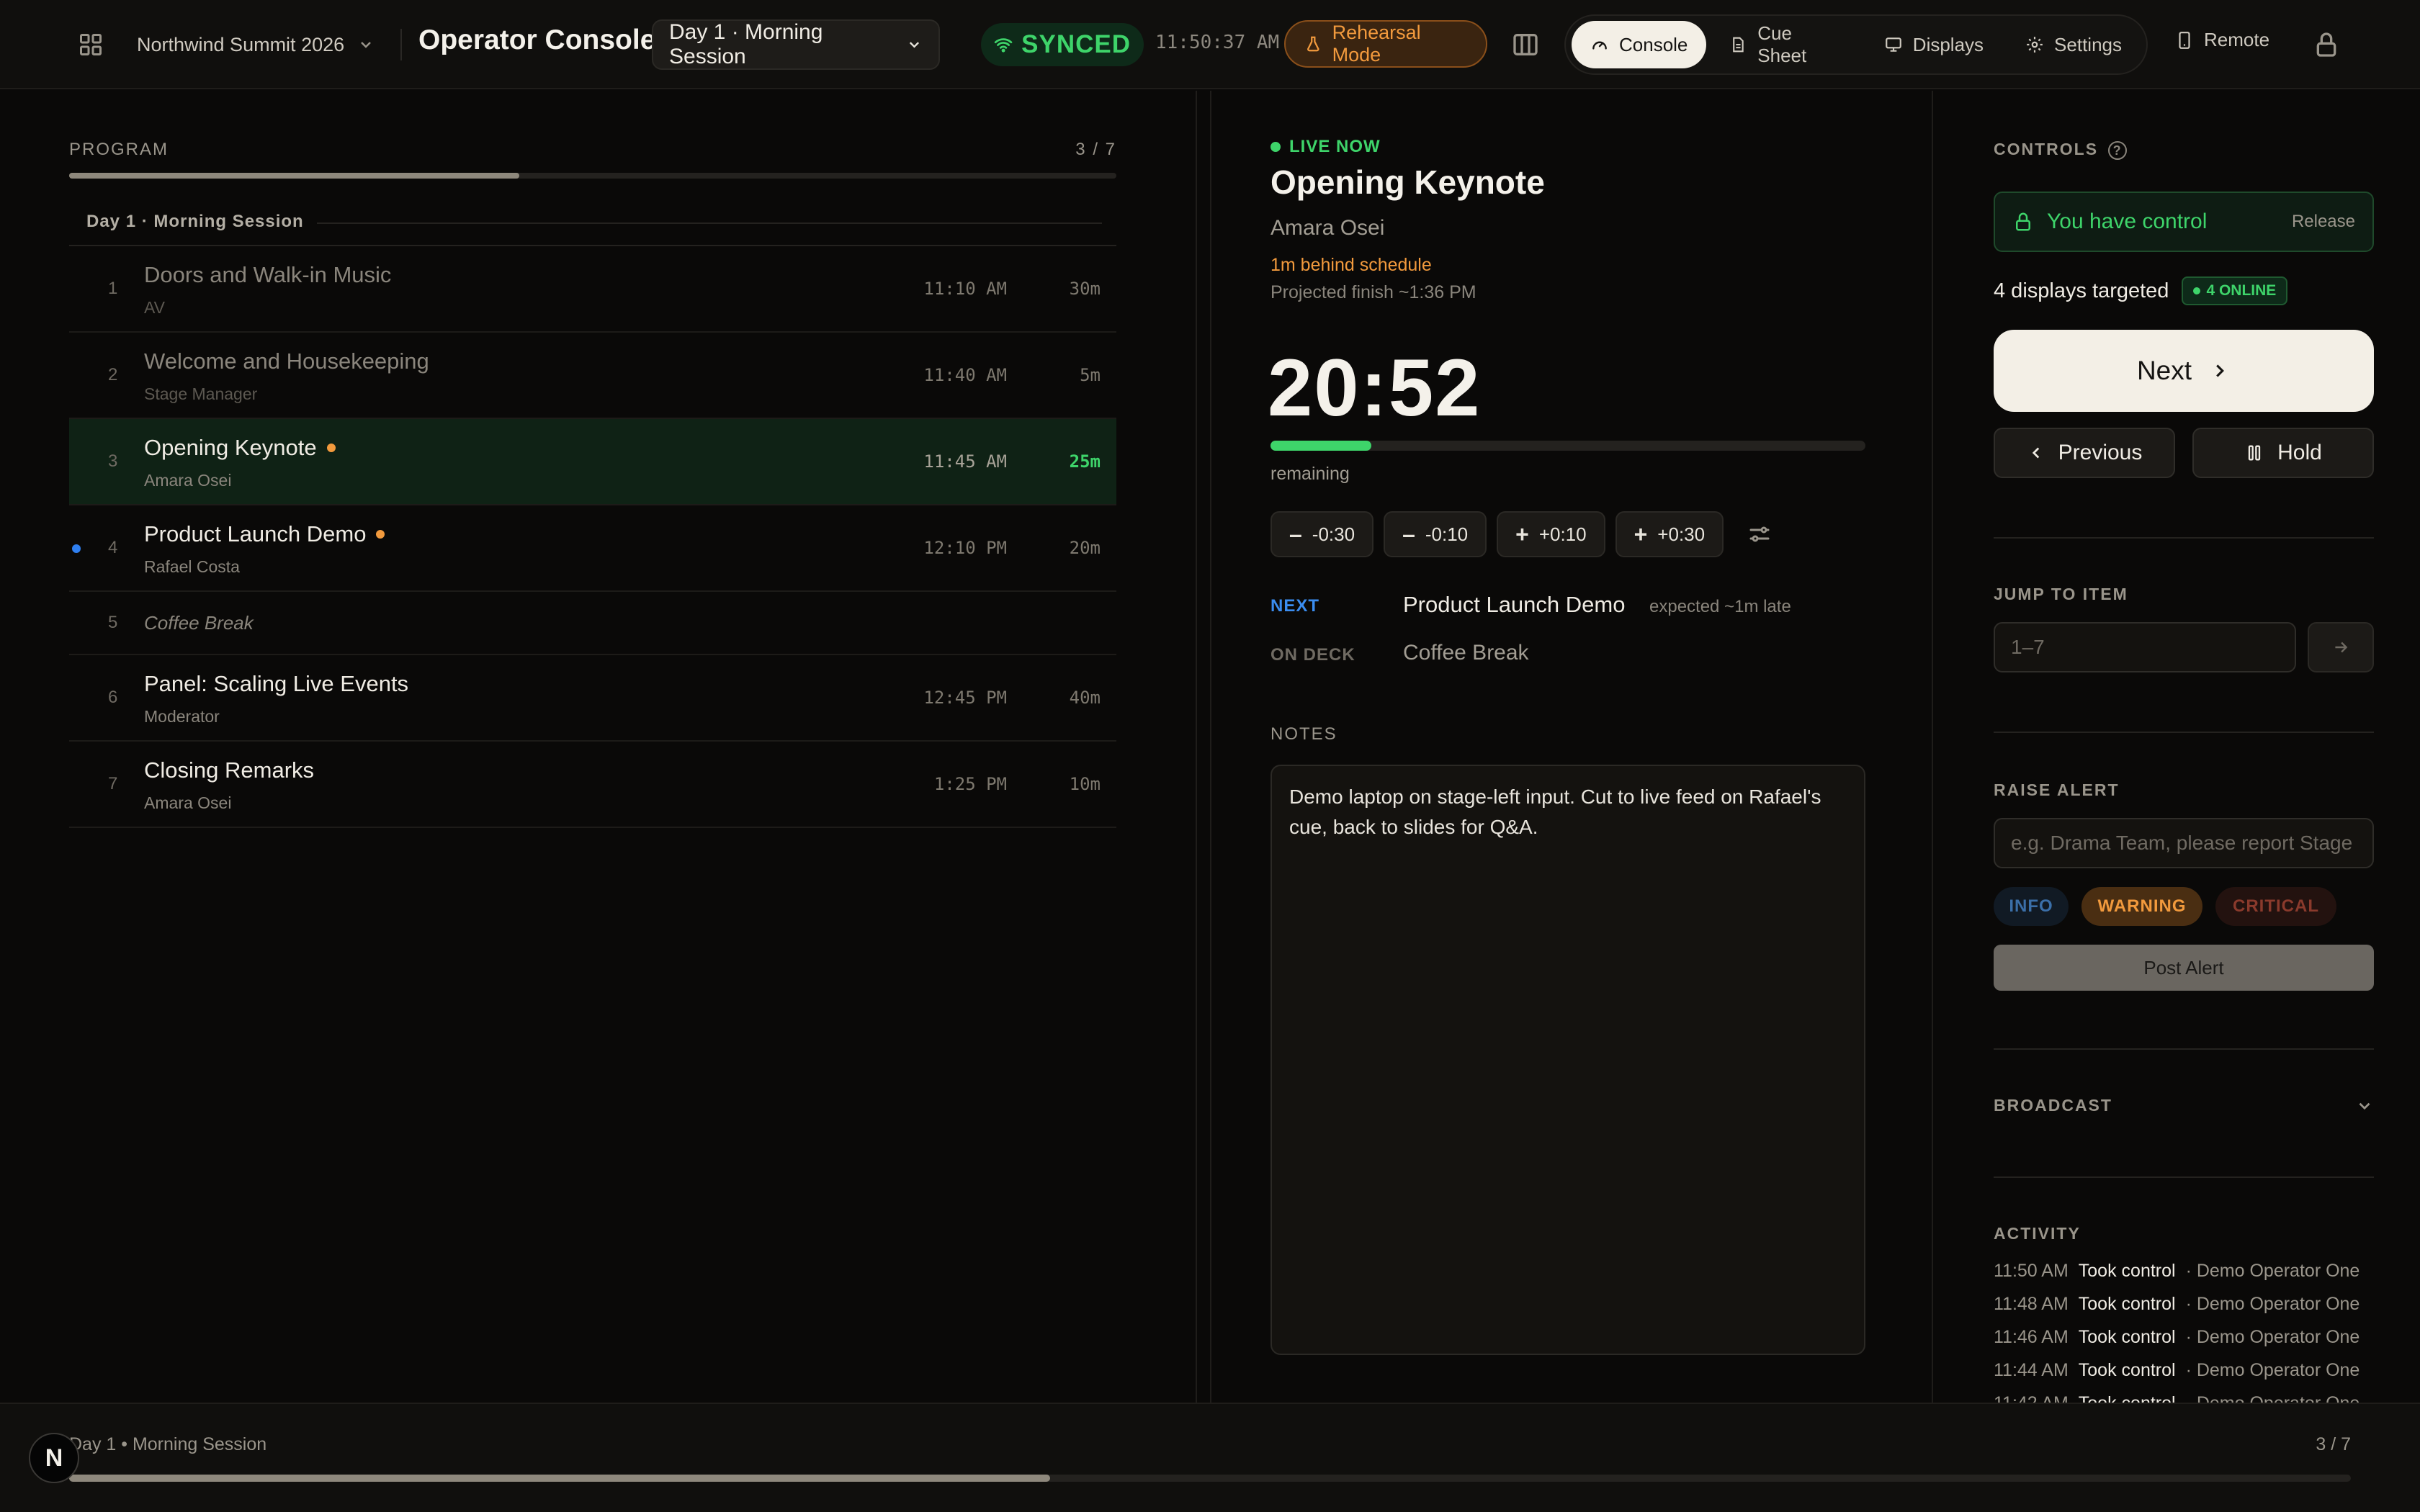 The height and width of the screenshot is (1512, 2420). What do you see at coordinates (1351, 265) in the screenshot?
I see `schedule-status: 1m behind schedule` at bounding box center [1351, 265].